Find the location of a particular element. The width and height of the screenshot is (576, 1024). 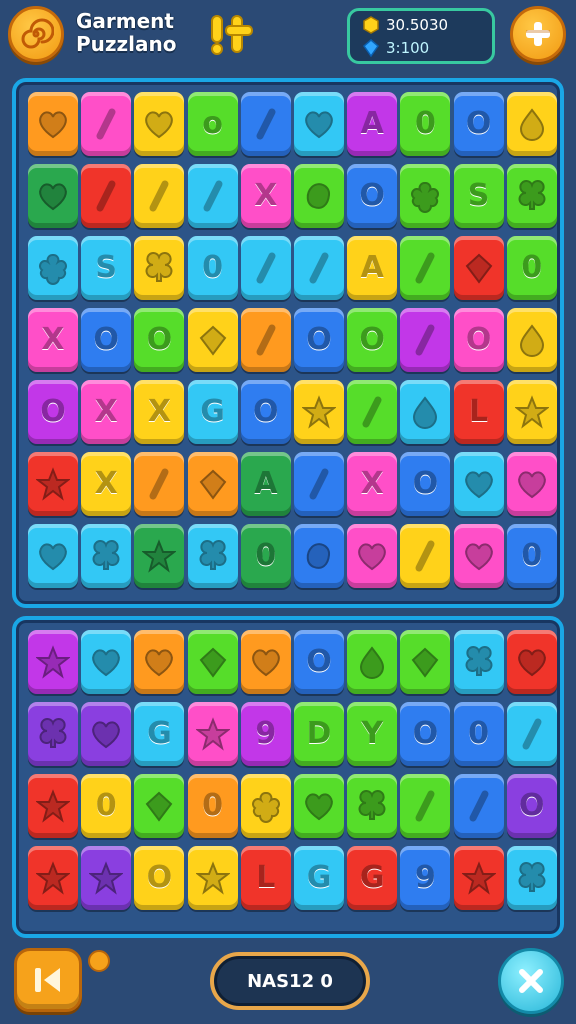

top-board-tile: o is located at coordinates (212, 124).